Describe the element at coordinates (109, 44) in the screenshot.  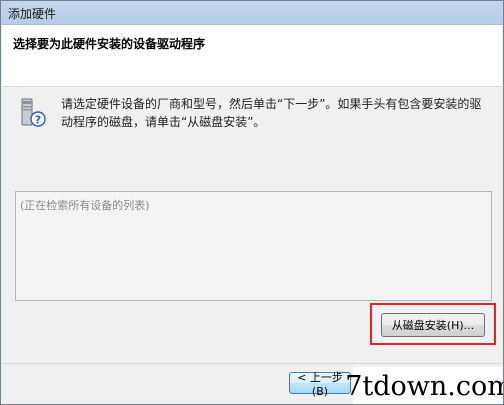
I see `page-title: 选择要为此硬件安装的设备驱动程序` at that location.